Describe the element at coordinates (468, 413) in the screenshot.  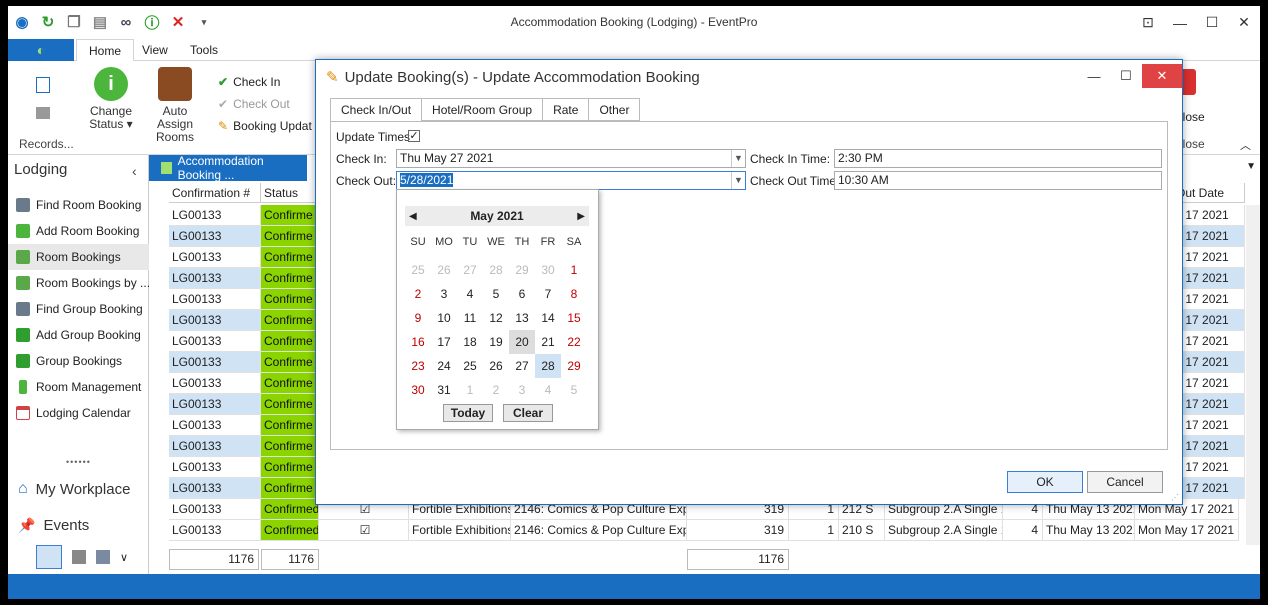
I see `today-button: Today` at that location.